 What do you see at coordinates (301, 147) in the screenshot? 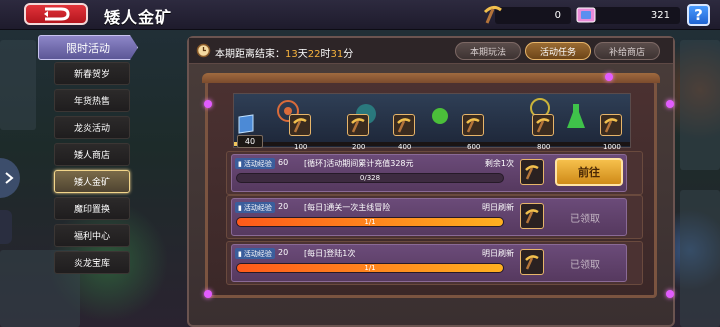
I see `milestone-tick-label: 100` at bounding box center [301, 147].